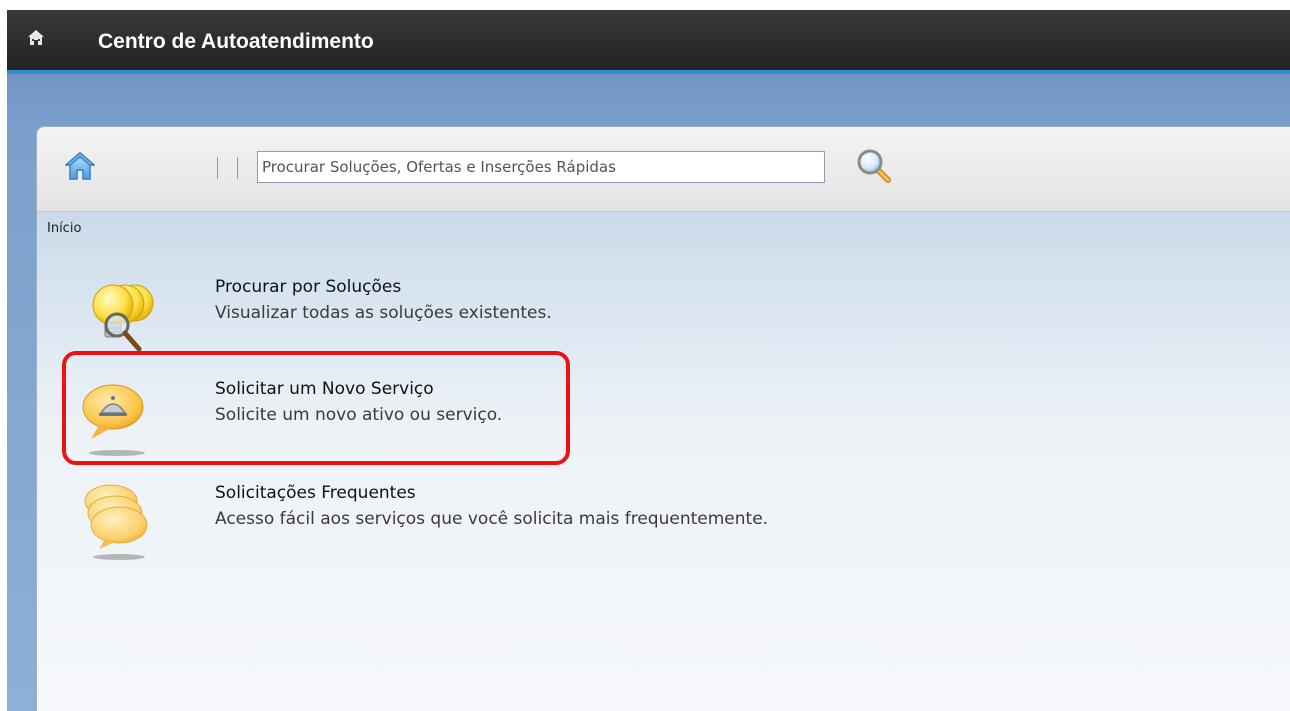  Describe the element at coordinates (116, 522) in the screenshot. I see `speech-bubbles-icon` at that location.